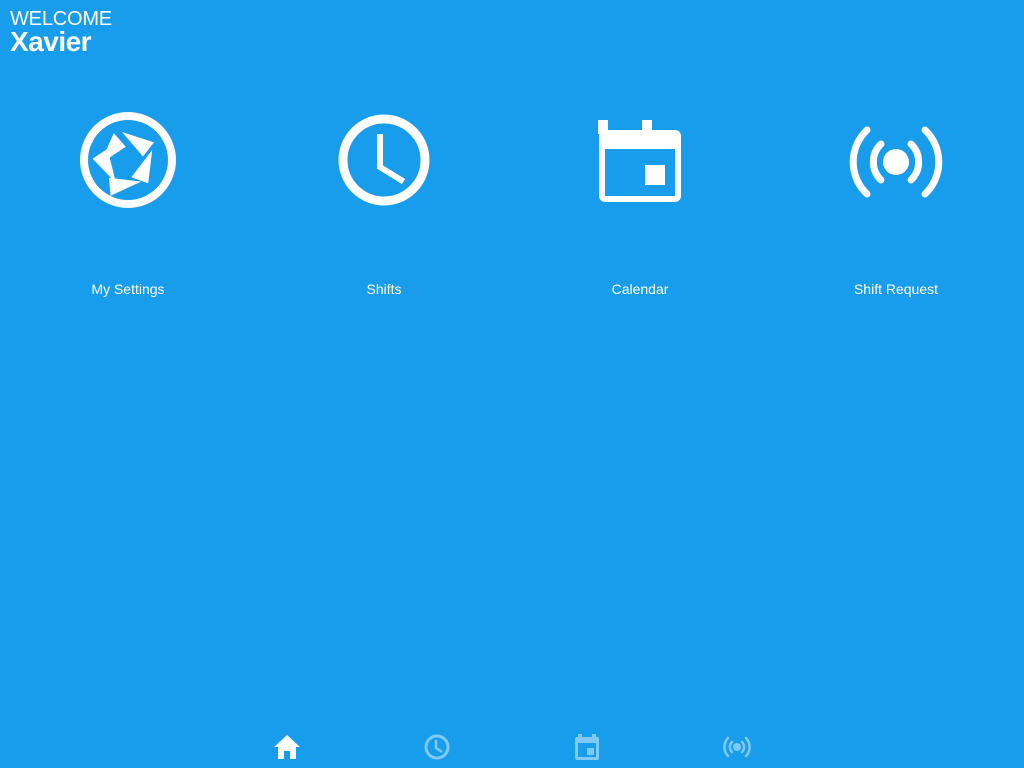  I want to click on welcome-header: WELCOME Xavier, so click(61, 33).